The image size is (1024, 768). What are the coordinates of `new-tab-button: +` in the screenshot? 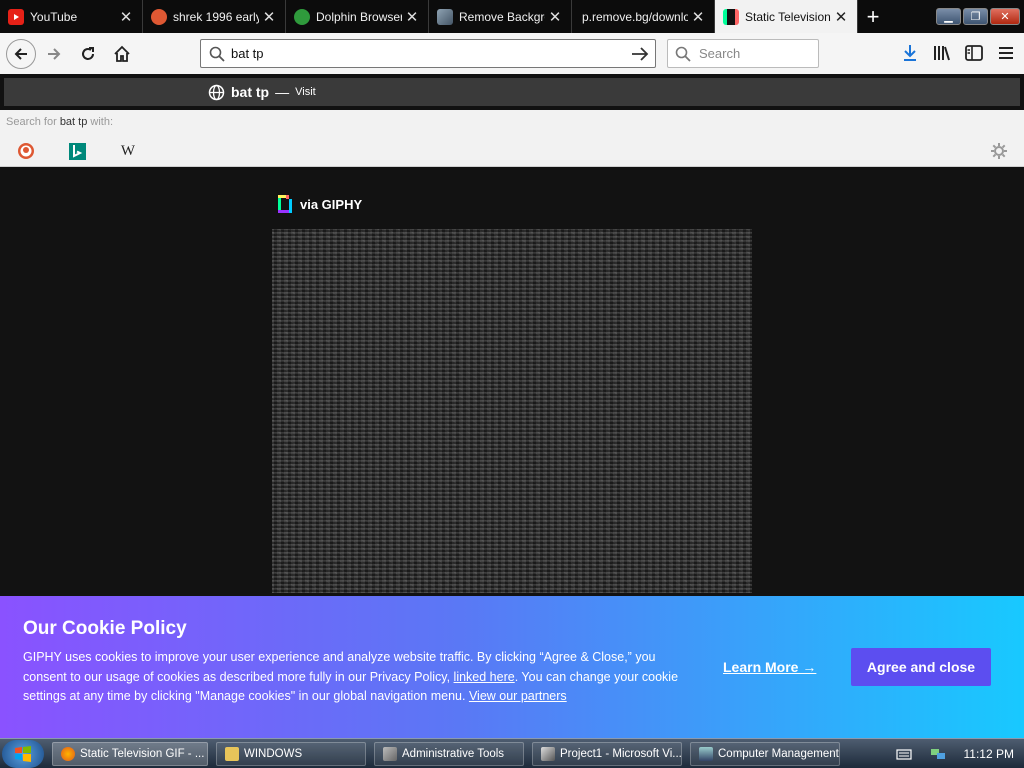 It's located at (873, 16).